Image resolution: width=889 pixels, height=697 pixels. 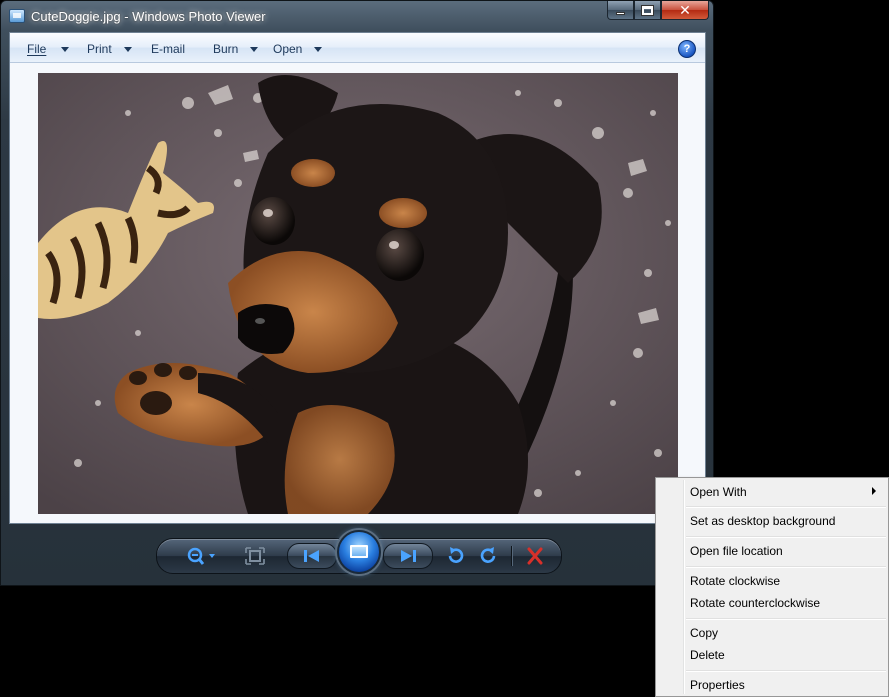 I want to click on menu-print: Print, so click(x=109, y=49).